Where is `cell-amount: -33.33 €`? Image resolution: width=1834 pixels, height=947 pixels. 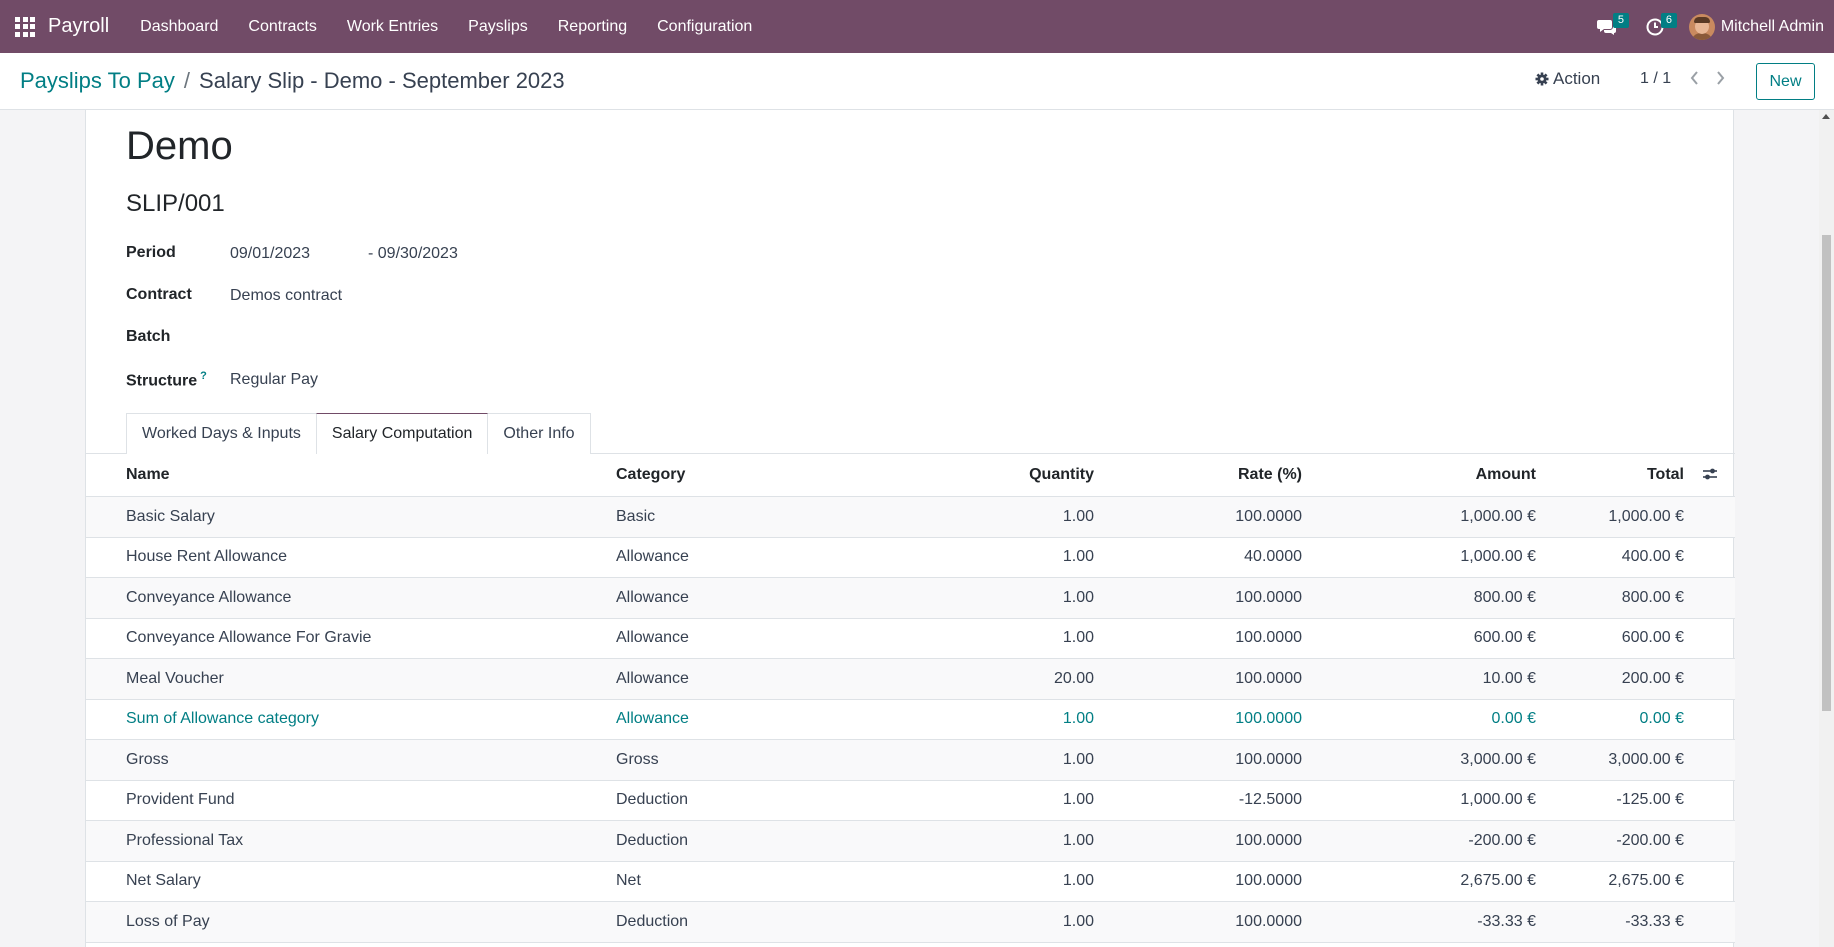
cell-amount: -33.33 € is located at coordinates (1506, 921).